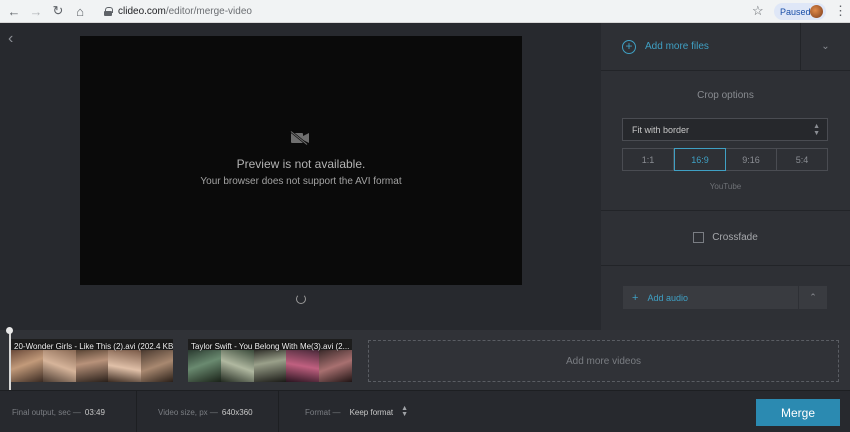 The image size is (850, 432). What do you see at coordinates (36, 11) in the screenshot?
I see `arrow-right-icon: →` at bounding box center [36, 11].